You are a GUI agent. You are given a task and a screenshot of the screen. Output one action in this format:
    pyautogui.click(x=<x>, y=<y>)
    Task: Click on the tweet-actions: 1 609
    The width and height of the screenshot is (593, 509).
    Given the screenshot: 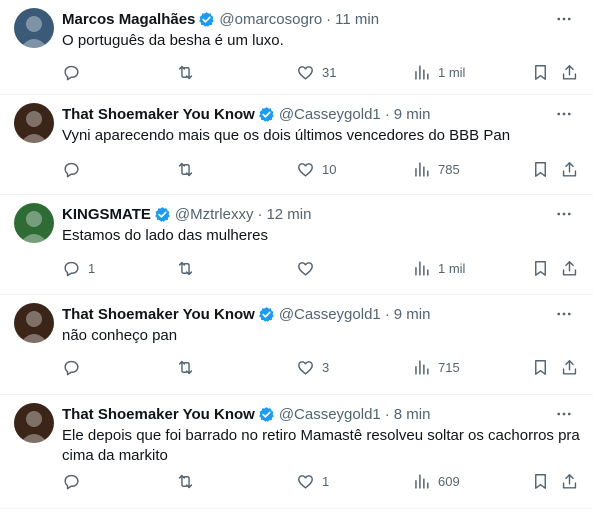 What is the action you would take?
    pyautogui.click(x=323, y=481)
    